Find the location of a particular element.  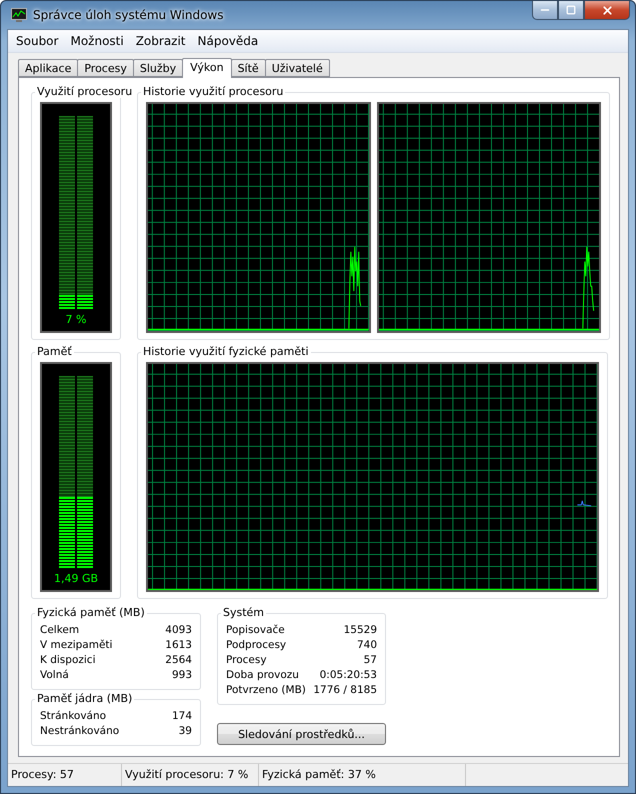

stat-label: Procesy is located at coordinates (246, 660).